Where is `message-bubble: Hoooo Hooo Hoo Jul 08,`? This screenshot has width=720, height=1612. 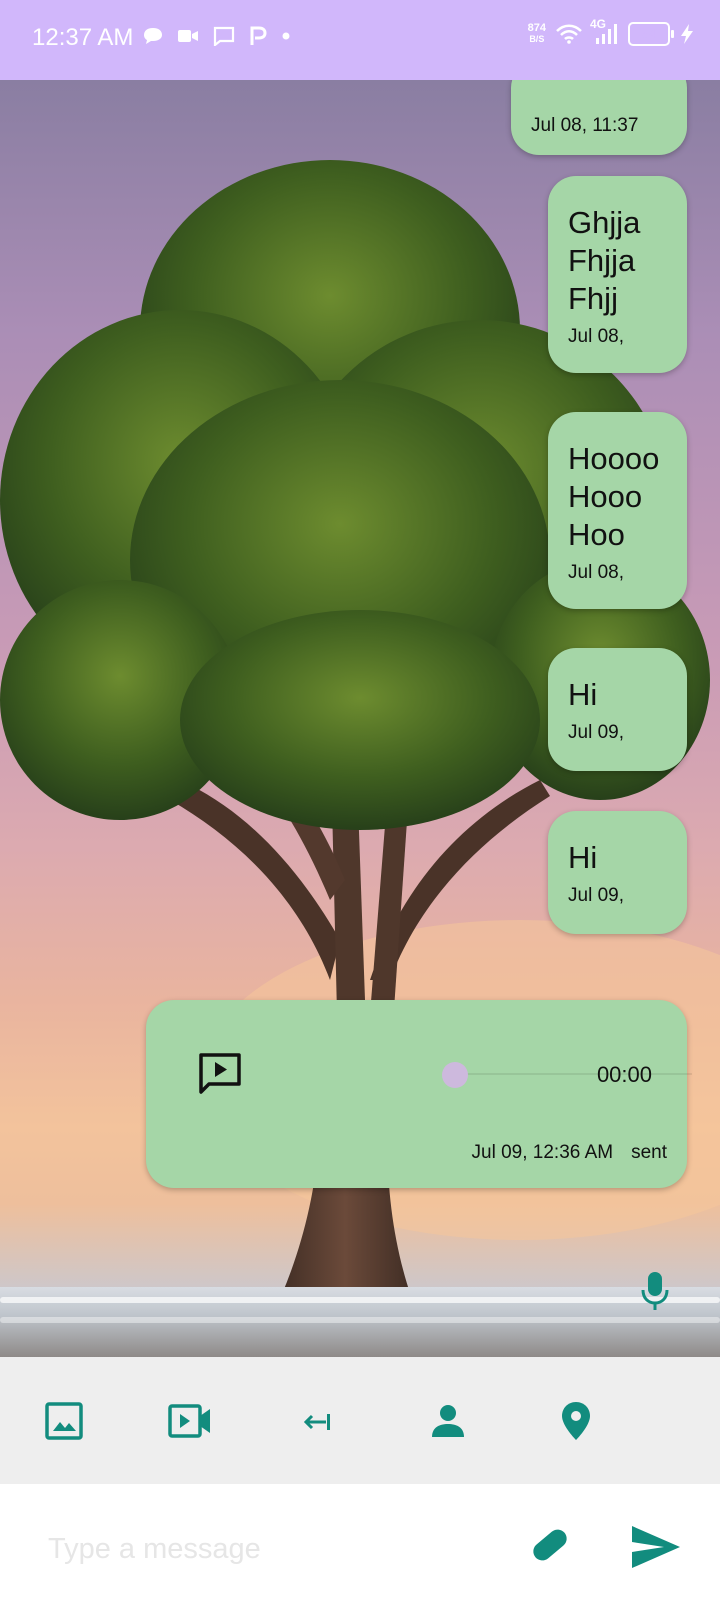 message-bubble: Hoooo Hooo Hoo Jul 08, is located at coordinates (617, 510).